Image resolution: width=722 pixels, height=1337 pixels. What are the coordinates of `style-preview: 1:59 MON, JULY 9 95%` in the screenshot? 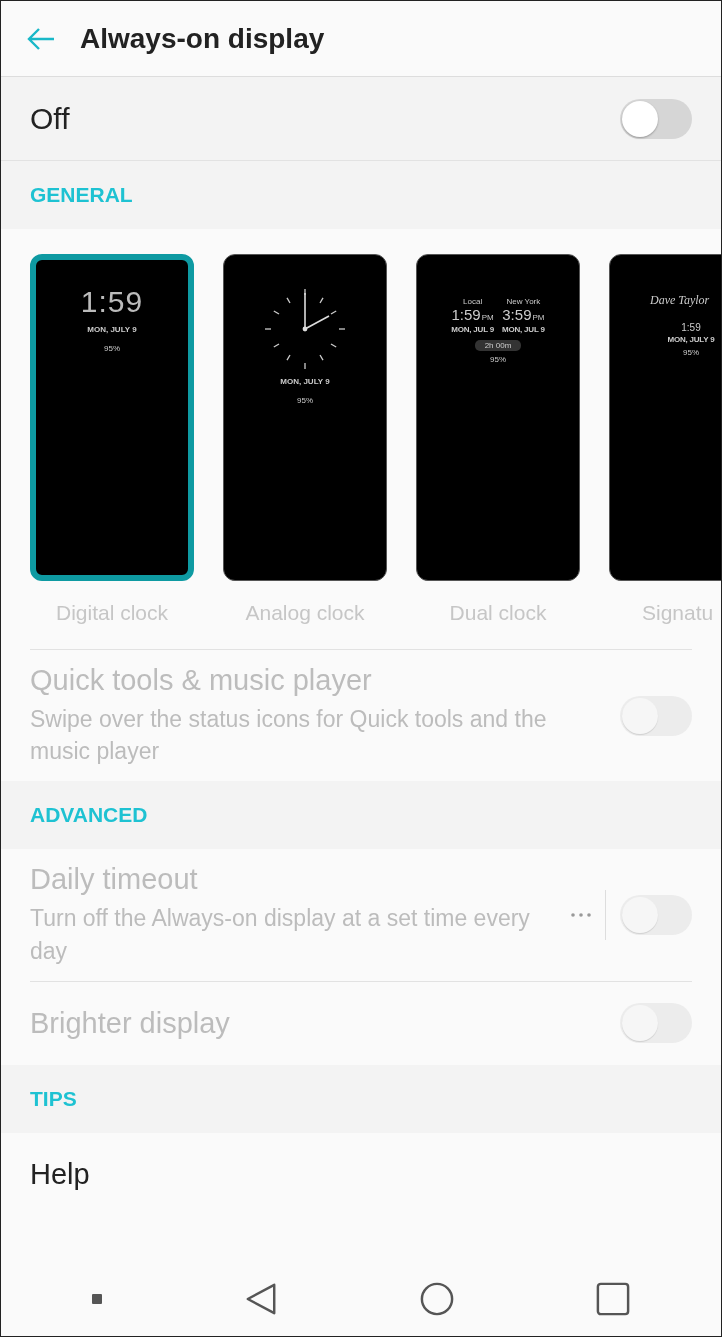 It's located at (112, 417).